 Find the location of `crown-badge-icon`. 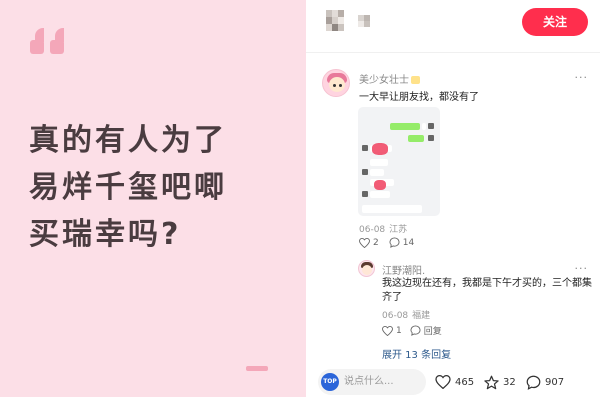

crown-badge-icon is located at coordinates (415, 80).